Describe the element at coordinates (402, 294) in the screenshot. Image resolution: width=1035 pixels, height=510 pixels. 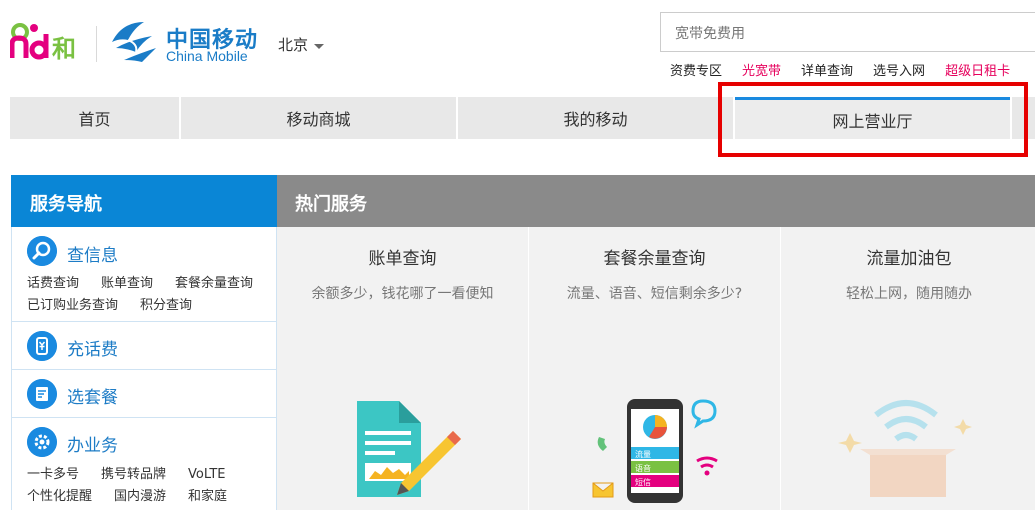
I see `card-description: 余额多少，钱花哪了一看便知` at that location.